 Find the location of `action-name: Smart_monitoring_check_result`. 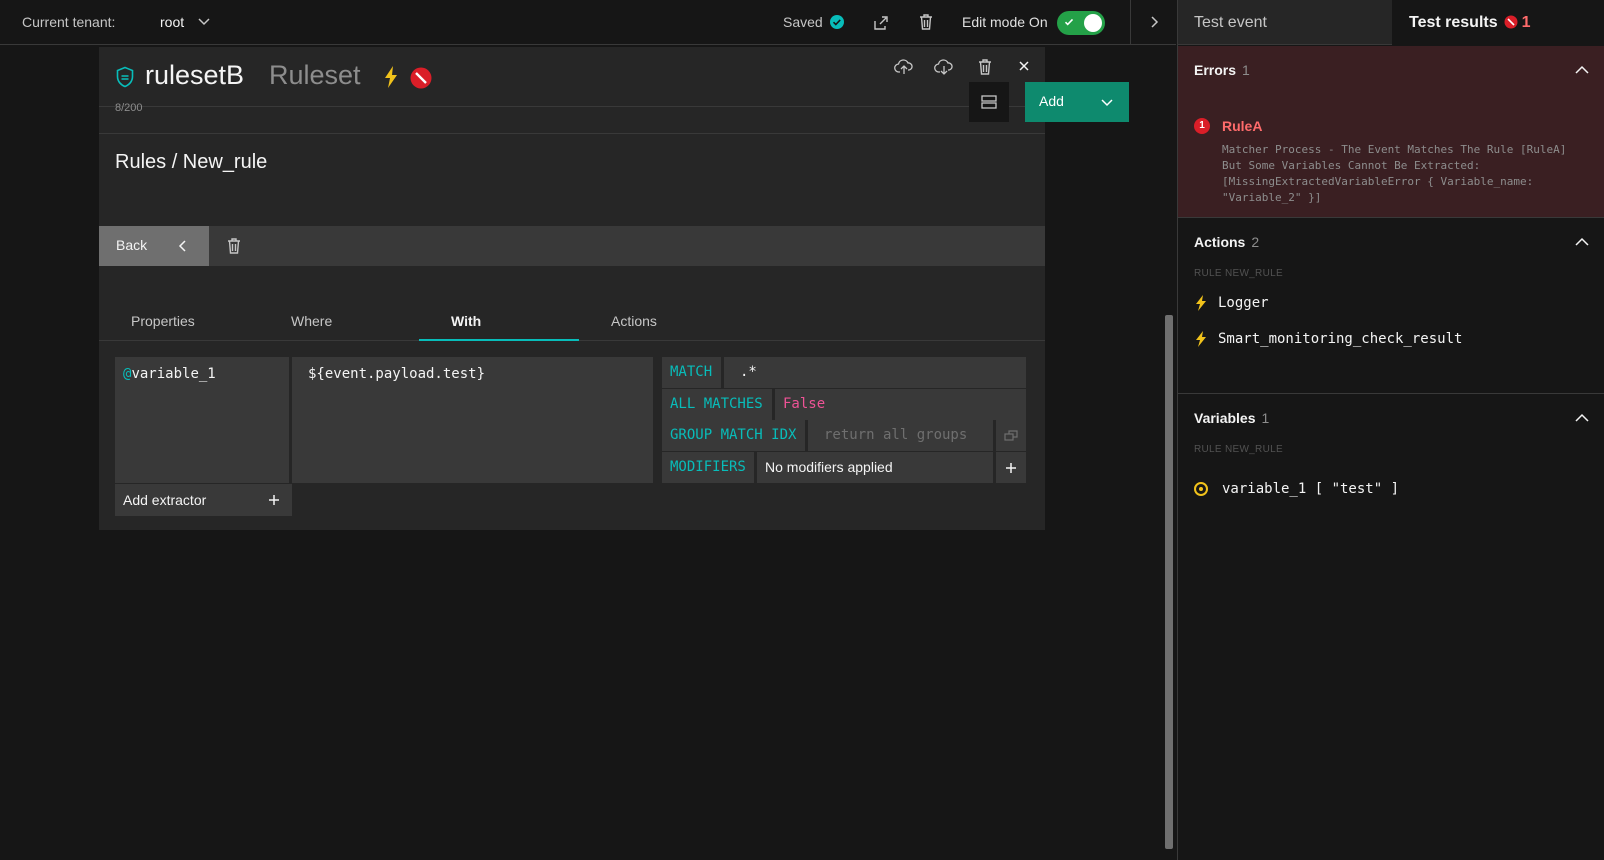

action-name: Smart_monitoring_check_result is located at coordinates (1340, 339).